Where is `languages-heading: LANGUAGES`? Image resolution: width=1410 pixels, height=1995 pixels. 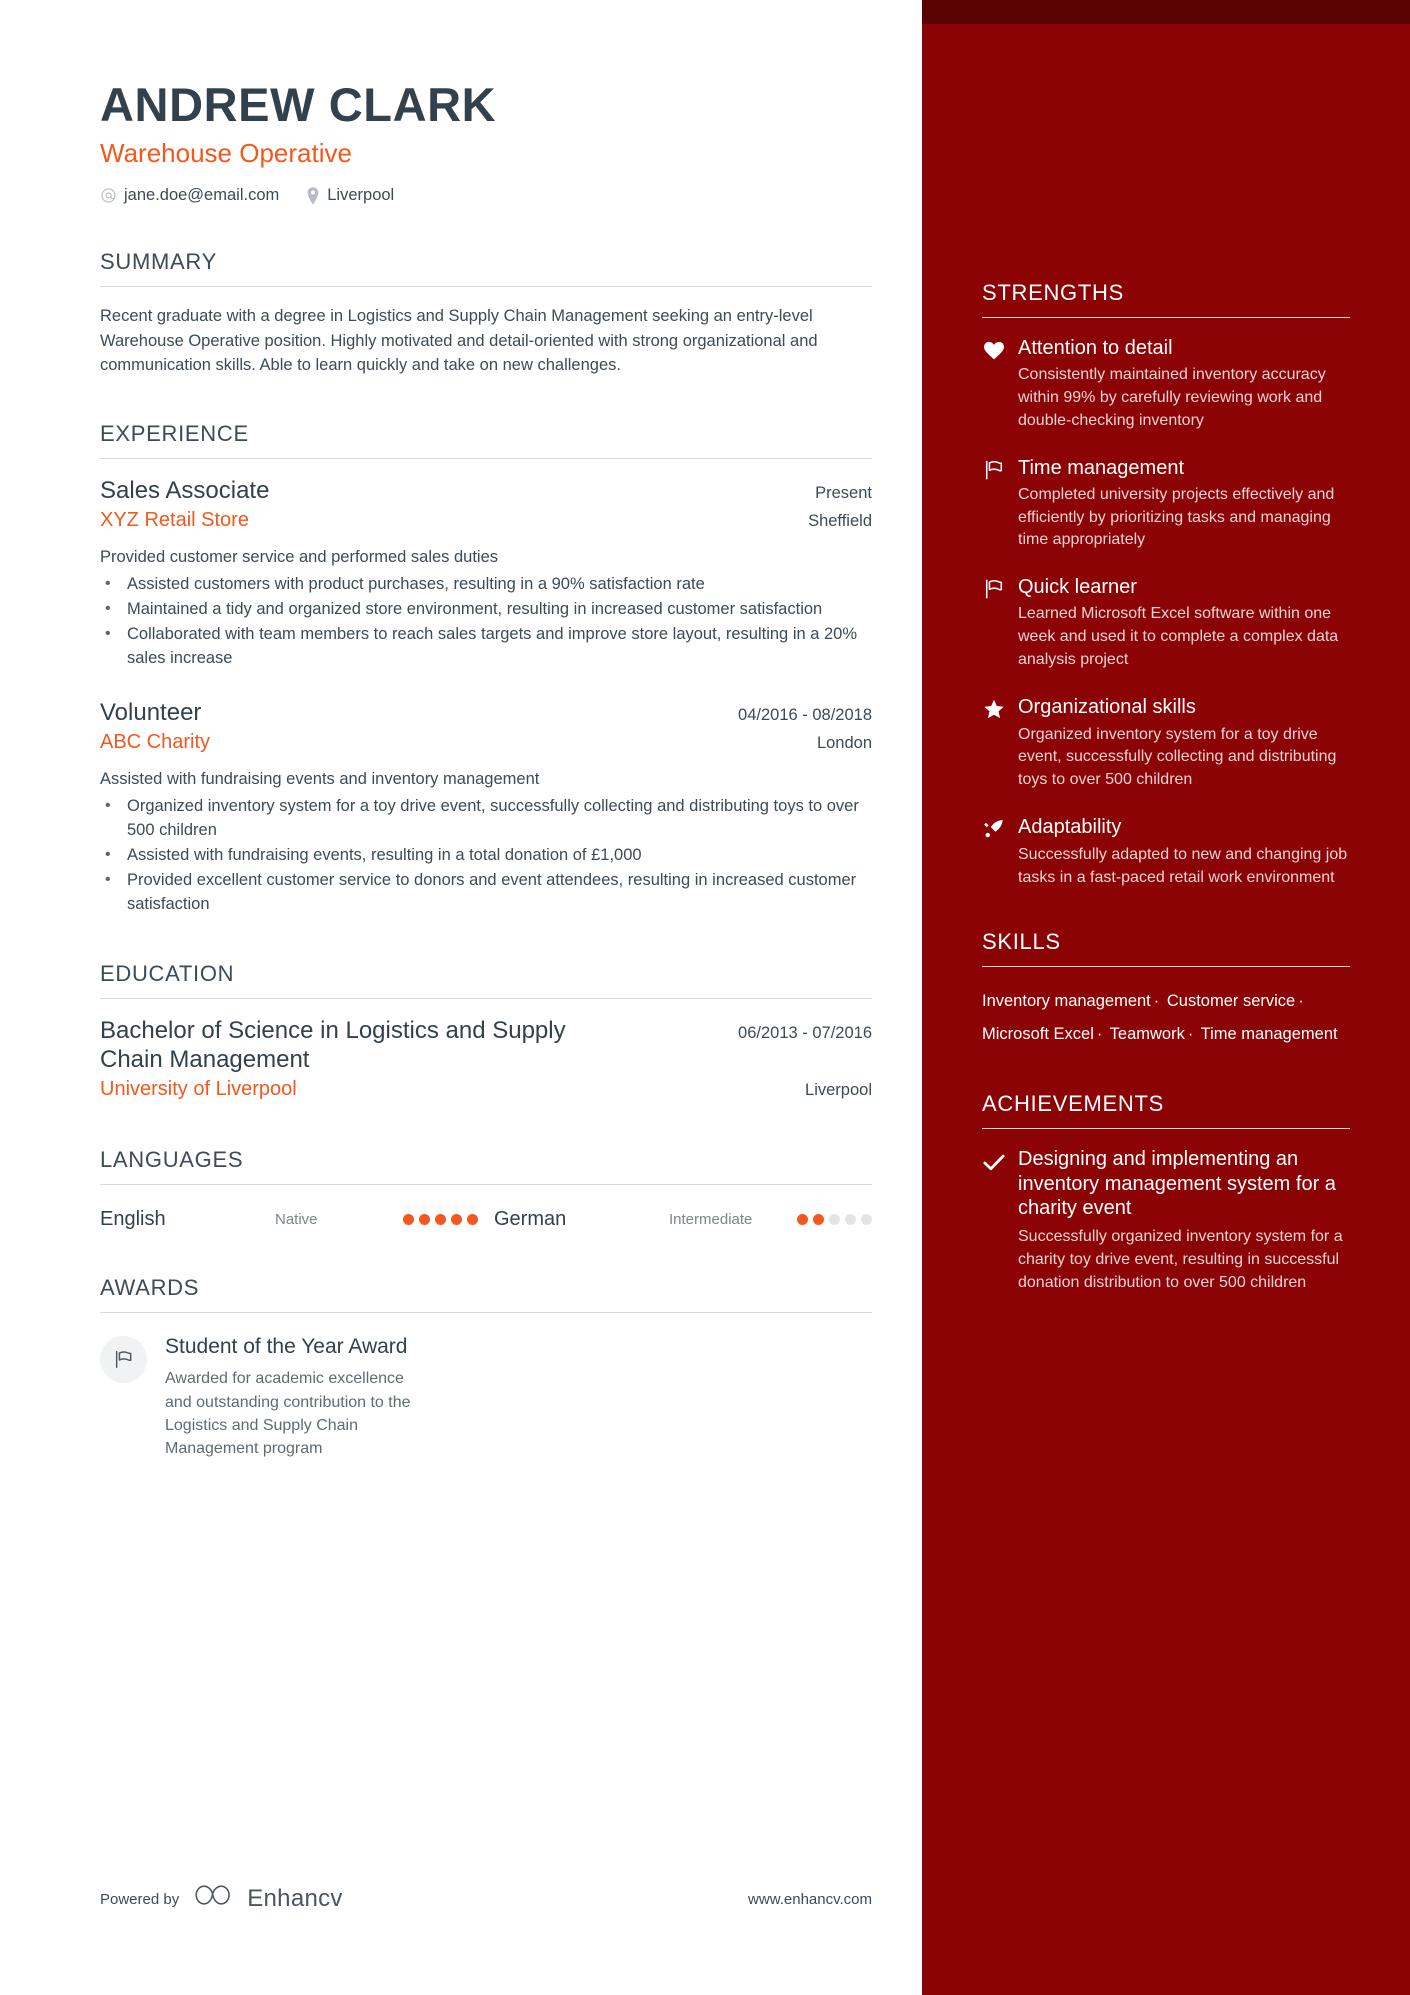
languages-heading: LANGUAGES is located at coordinates (172, 1160).